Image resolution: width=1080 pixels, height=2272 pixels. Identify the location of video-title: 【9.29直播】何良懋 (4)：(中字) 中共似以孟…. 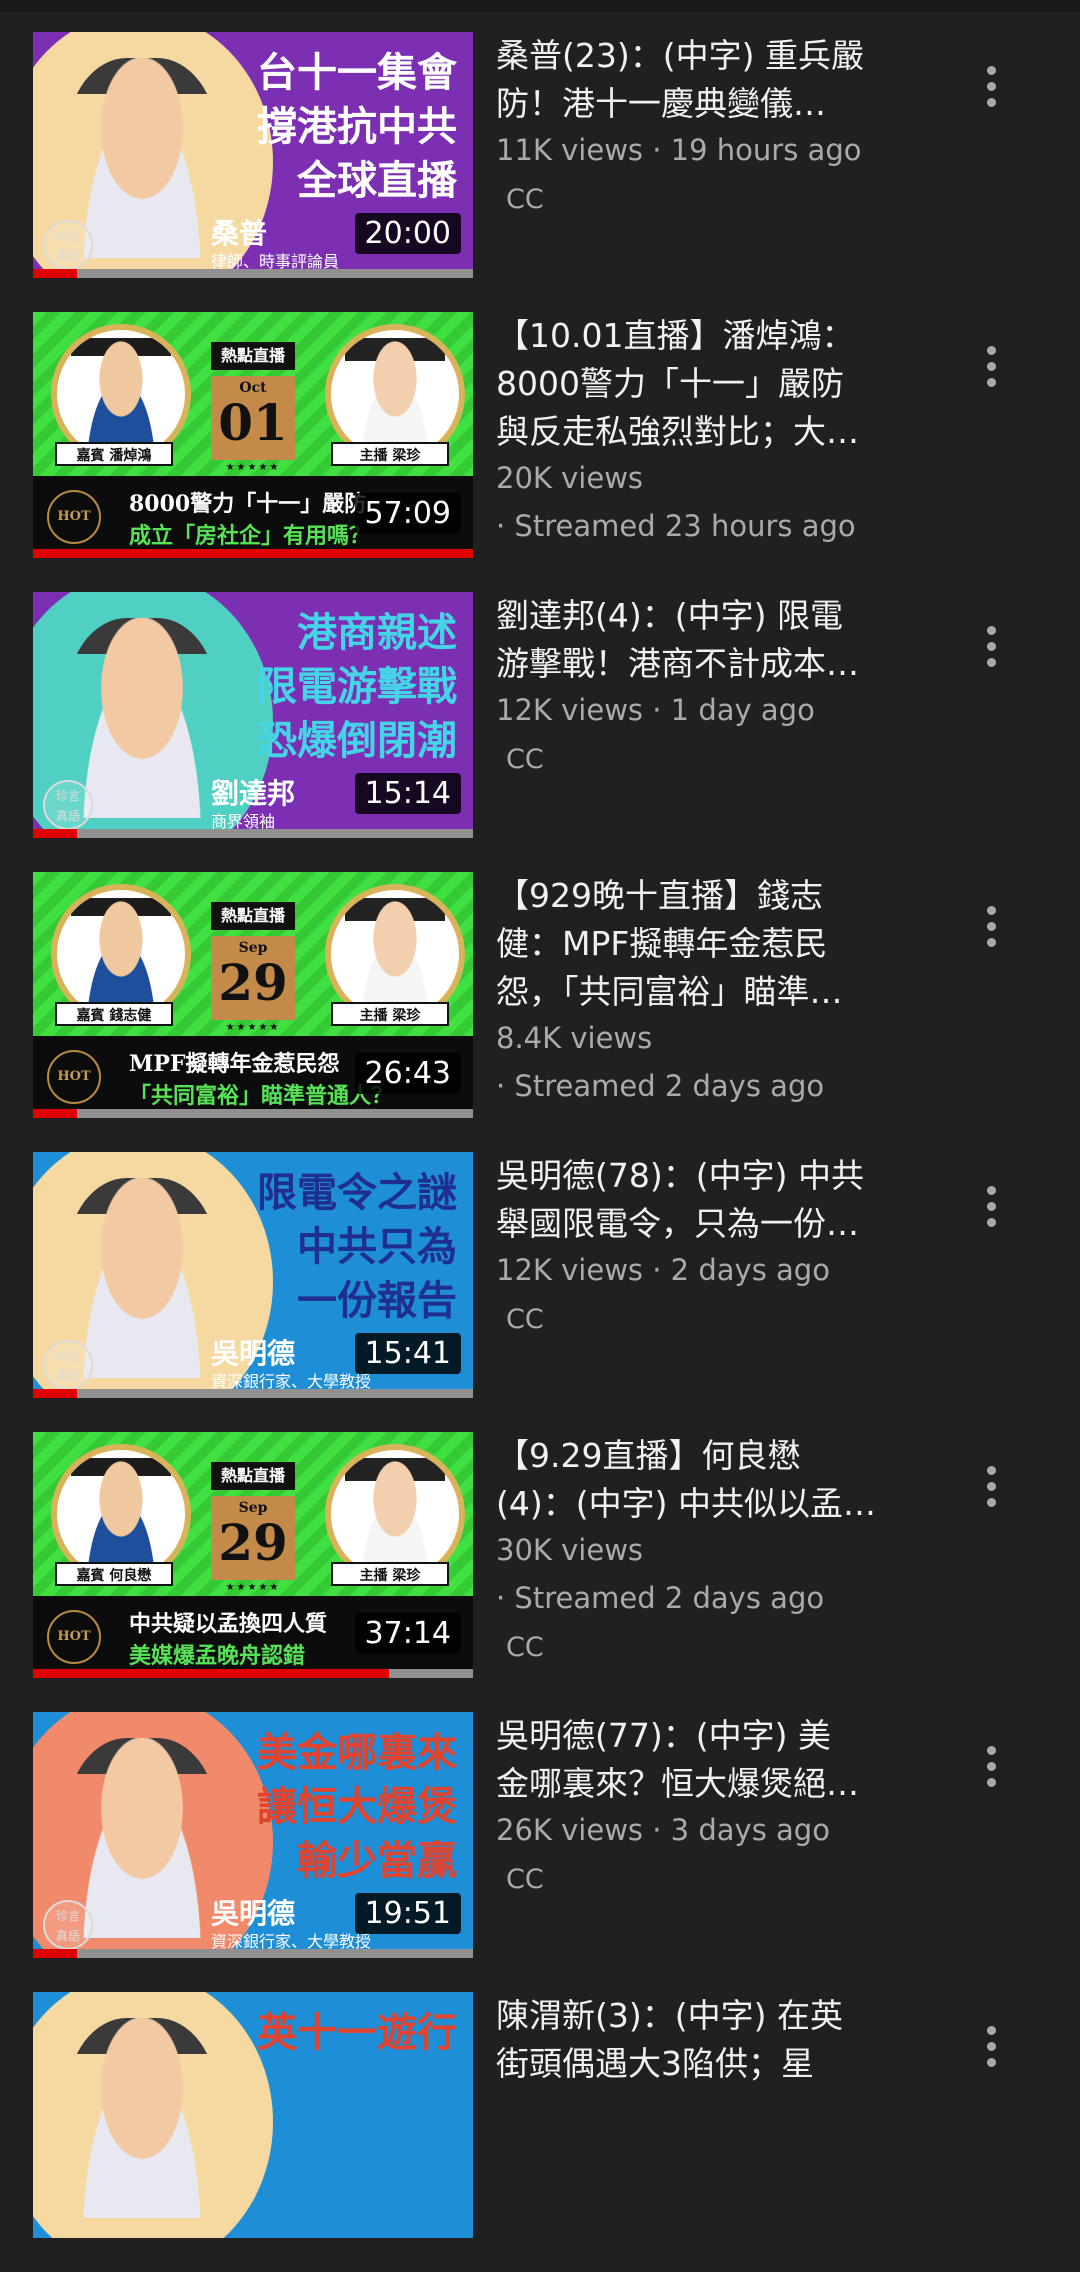
(711, 1480).